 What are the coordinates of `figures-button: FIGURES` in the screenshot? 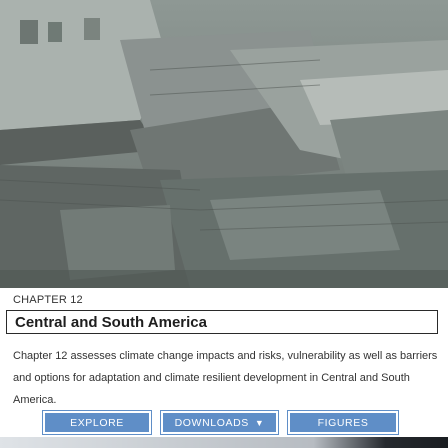 It's located at (343, 422).